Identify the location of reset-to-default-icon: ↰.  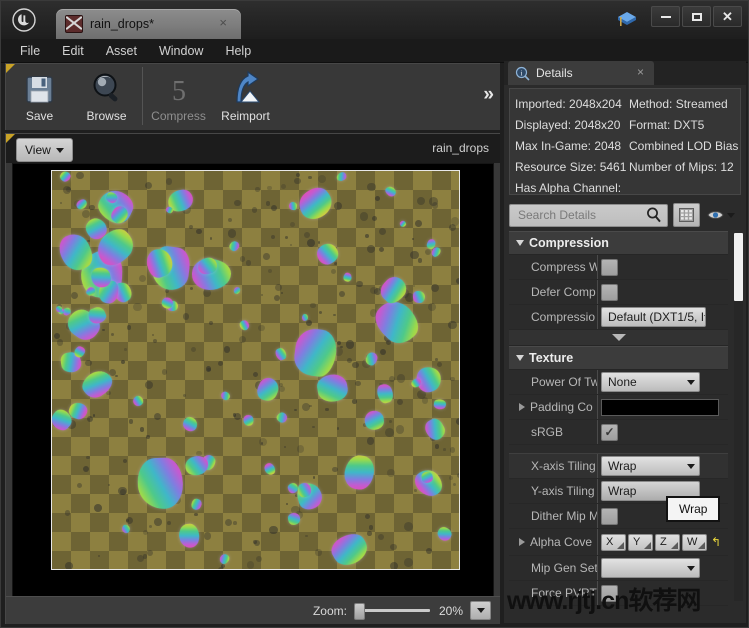
(716, 542).